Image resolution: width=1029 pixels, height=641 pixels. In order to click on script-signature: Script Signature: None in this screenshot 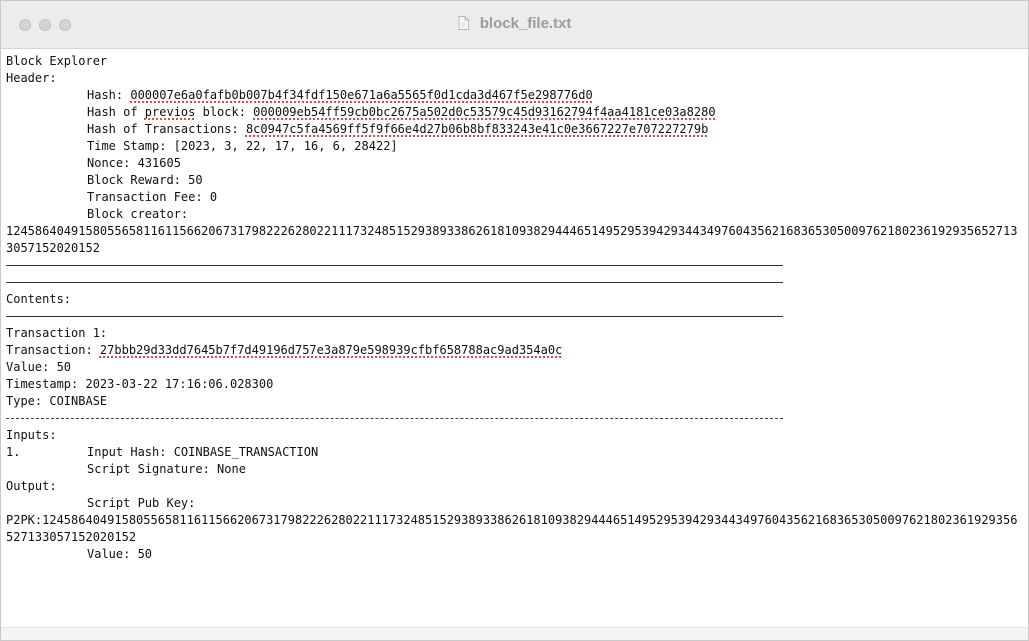, I will do `click(166, 469)`.